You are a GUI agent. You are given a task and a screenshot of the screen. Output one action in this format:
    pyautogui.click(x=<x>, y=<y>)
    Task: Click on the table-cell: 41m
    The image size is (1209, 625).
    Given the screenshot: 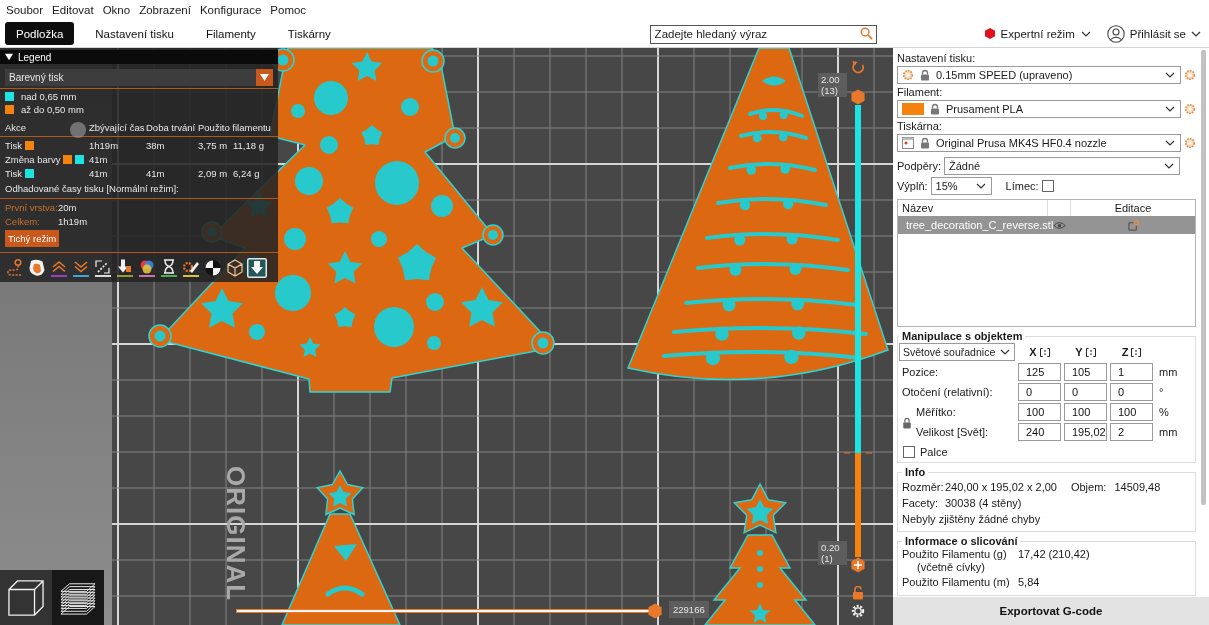 What is the action you would take?
    pyautogui.click(x=98, y=173)
    